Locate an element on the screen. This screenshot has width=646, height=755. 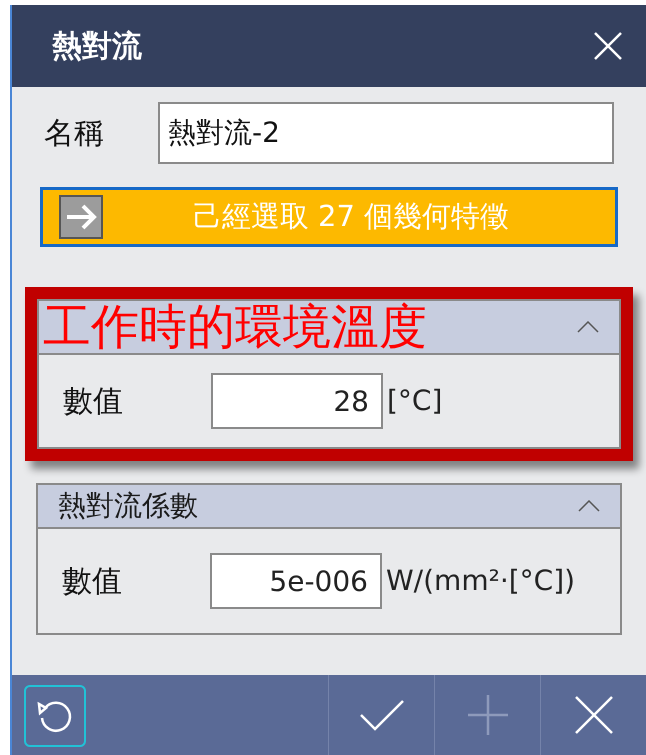
arrow-right-icon is located at coordinates (81, 217).